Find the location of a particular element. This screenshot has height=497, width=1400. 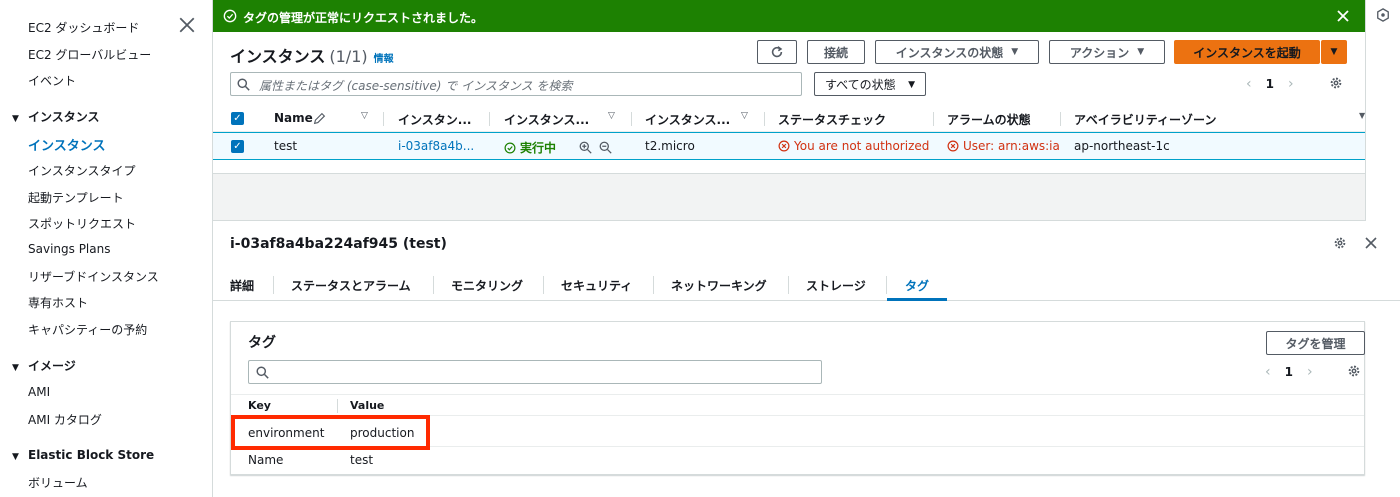

select-all-checkbox: ✓ is located at coordinates (237, 118).